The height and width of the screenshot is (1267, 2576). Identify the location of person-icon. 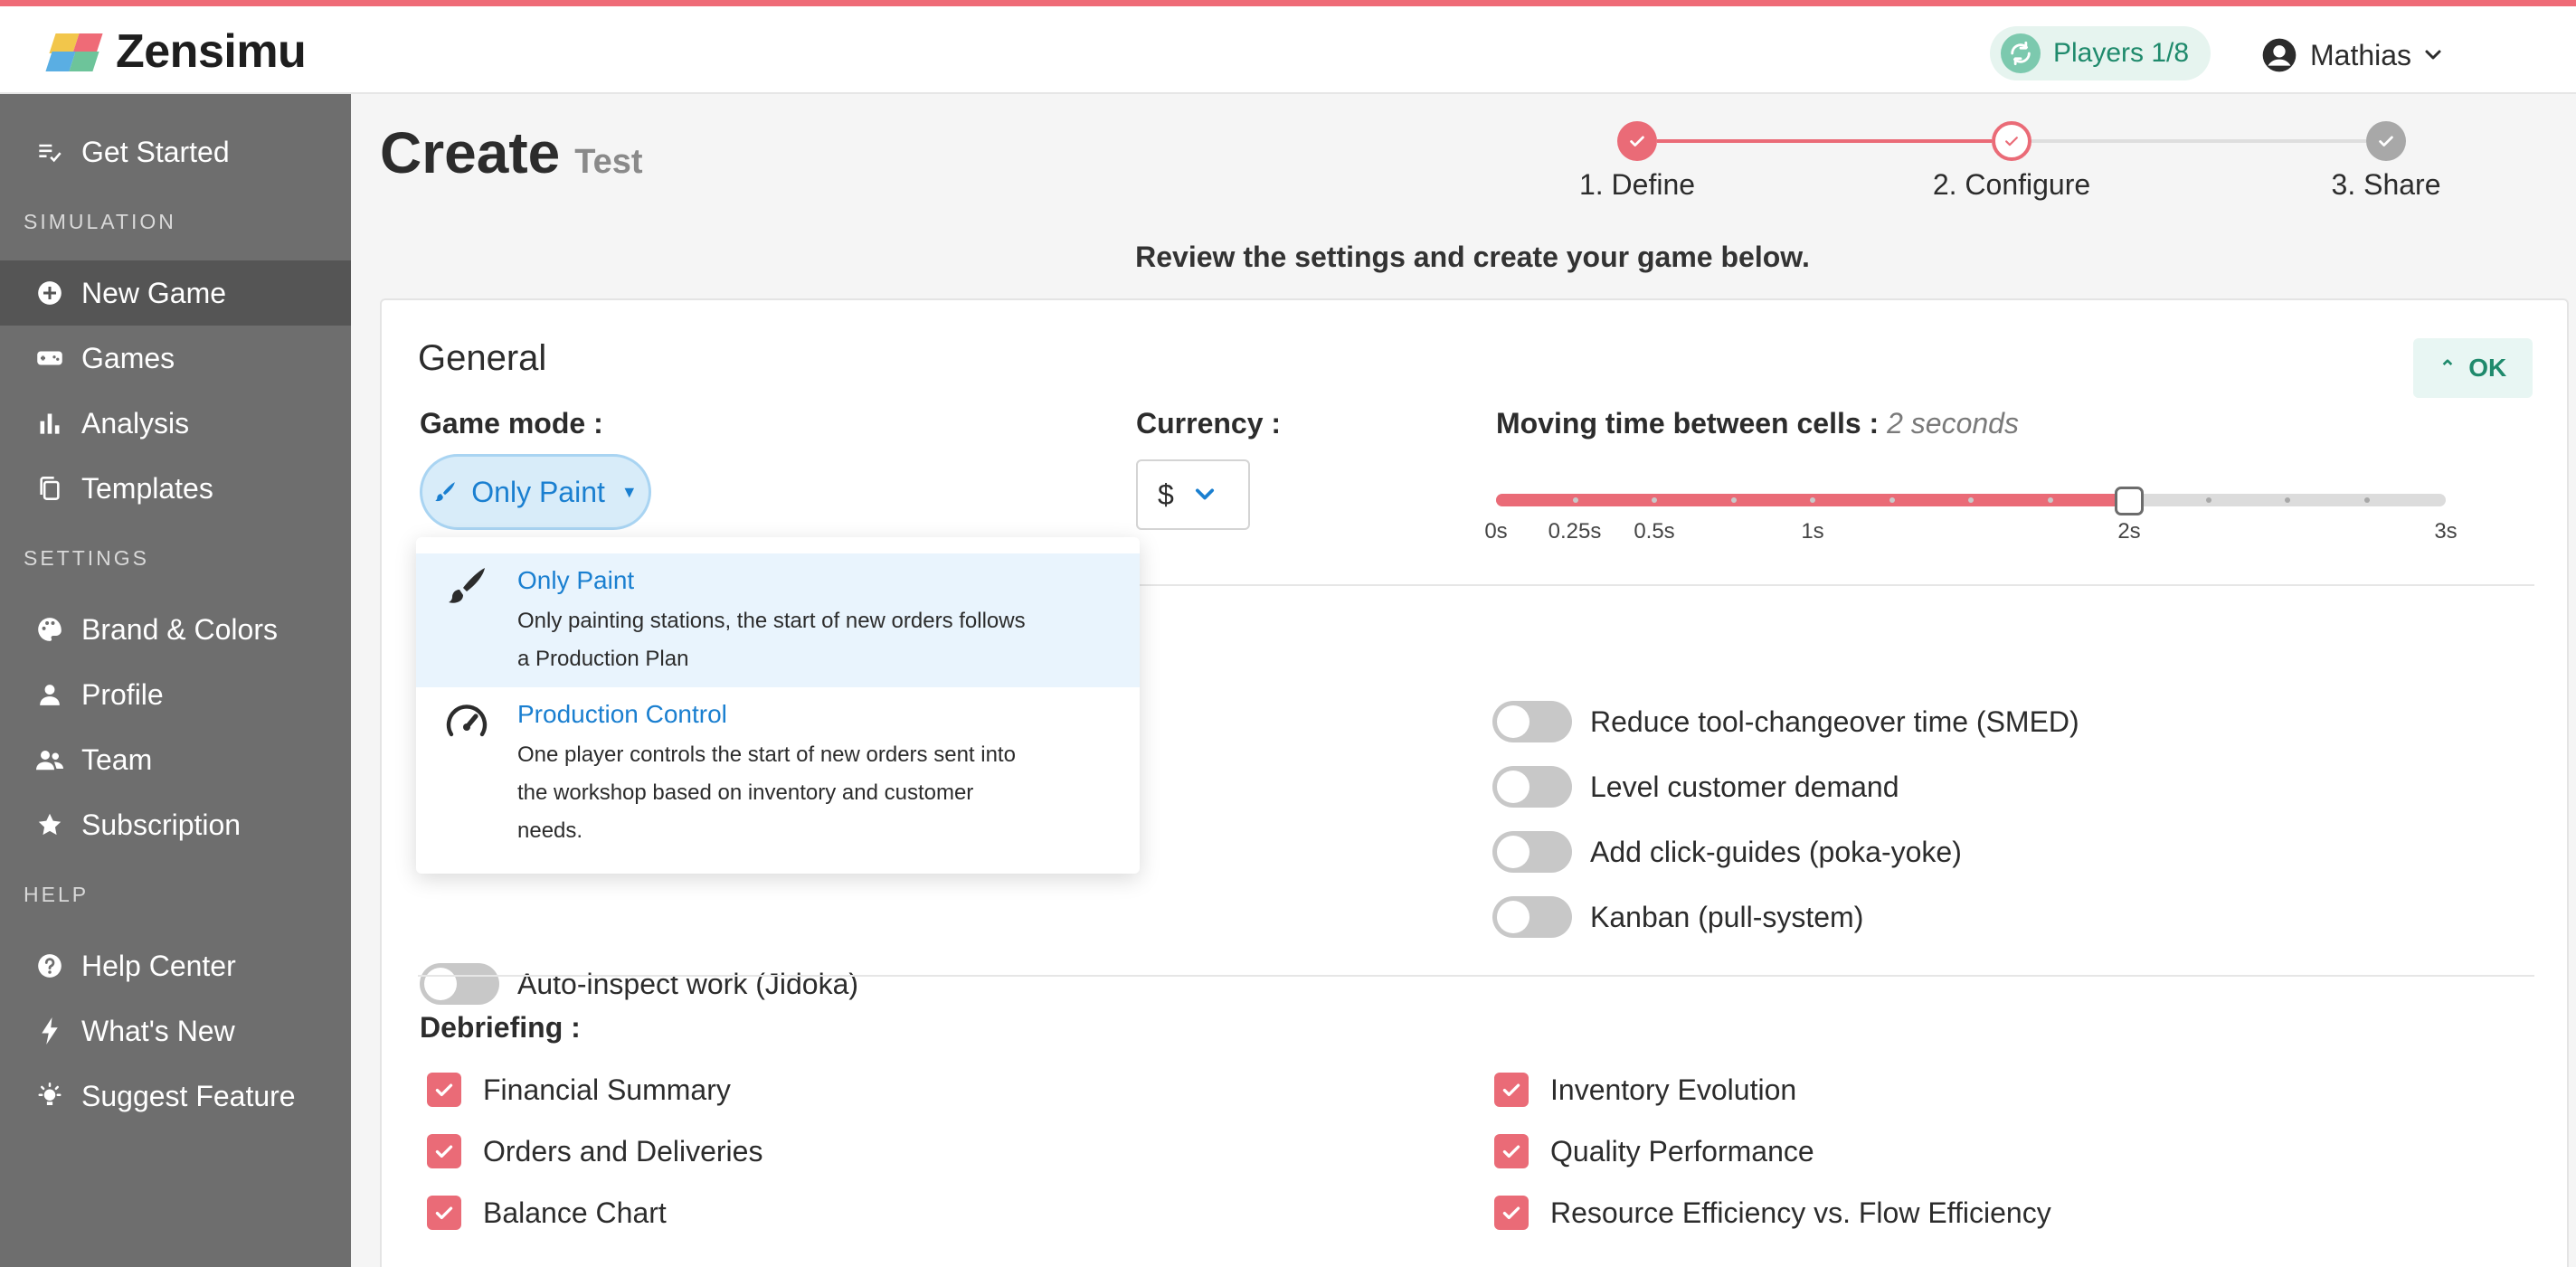
(49, 694).